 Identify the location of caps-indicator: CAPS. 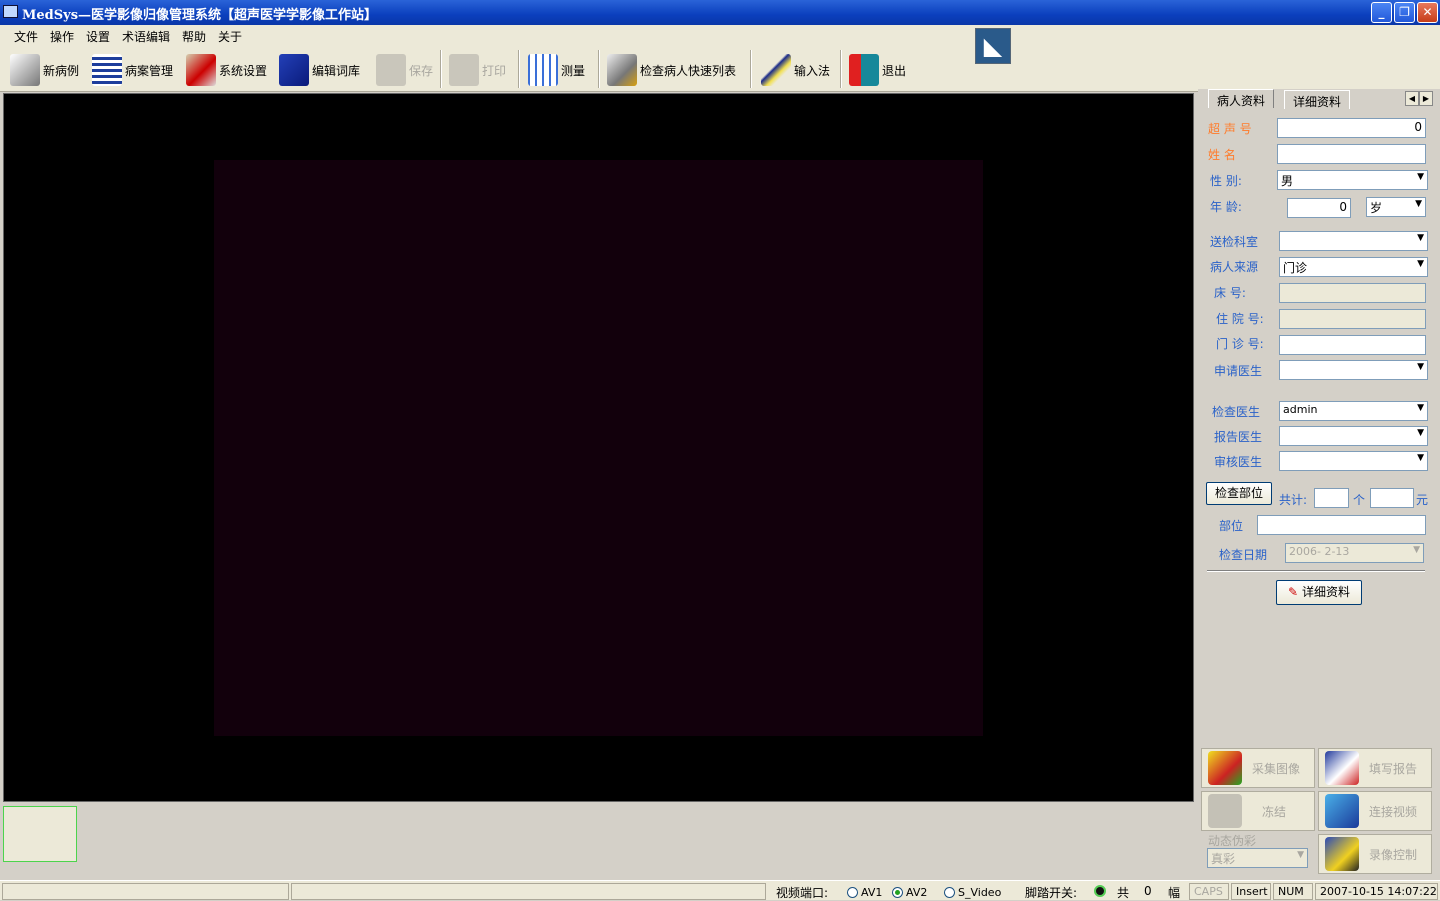
(1209, 891).